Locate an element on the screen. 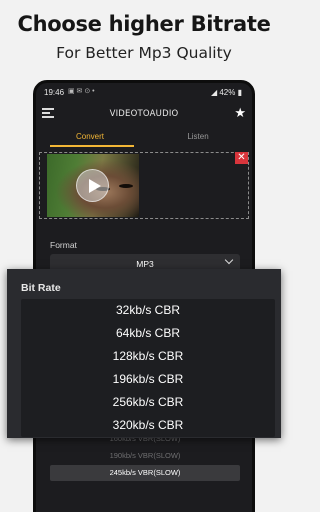 This screenshot has width=320, height=512. star-icon: ★ is located at coordinates (240, 113).